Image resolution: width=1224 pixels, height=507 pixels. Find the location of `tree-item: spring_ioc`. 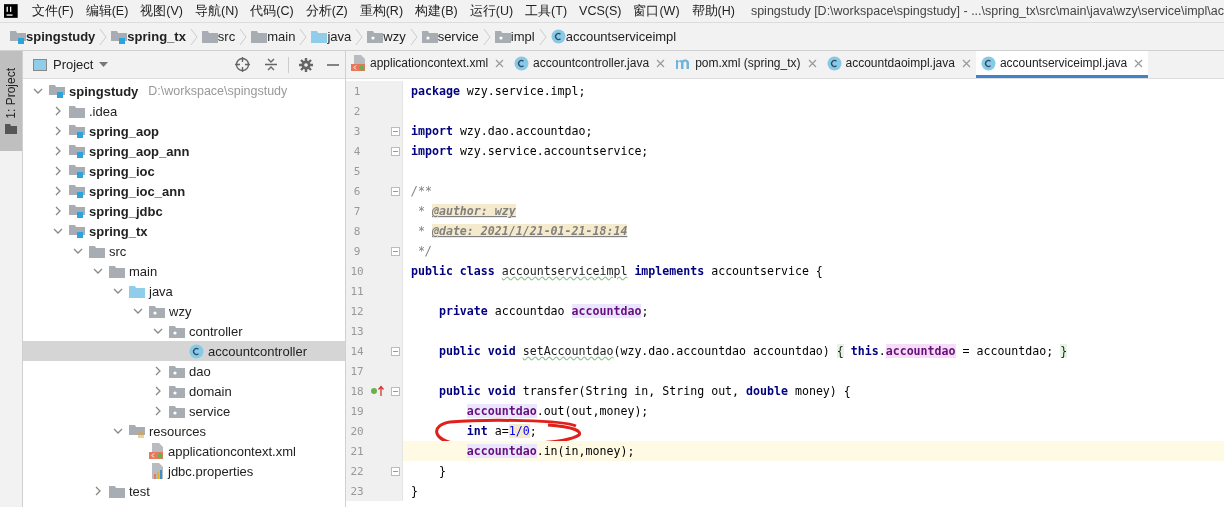

tree-item: spring_ioc is located at coordinates (184, 171).